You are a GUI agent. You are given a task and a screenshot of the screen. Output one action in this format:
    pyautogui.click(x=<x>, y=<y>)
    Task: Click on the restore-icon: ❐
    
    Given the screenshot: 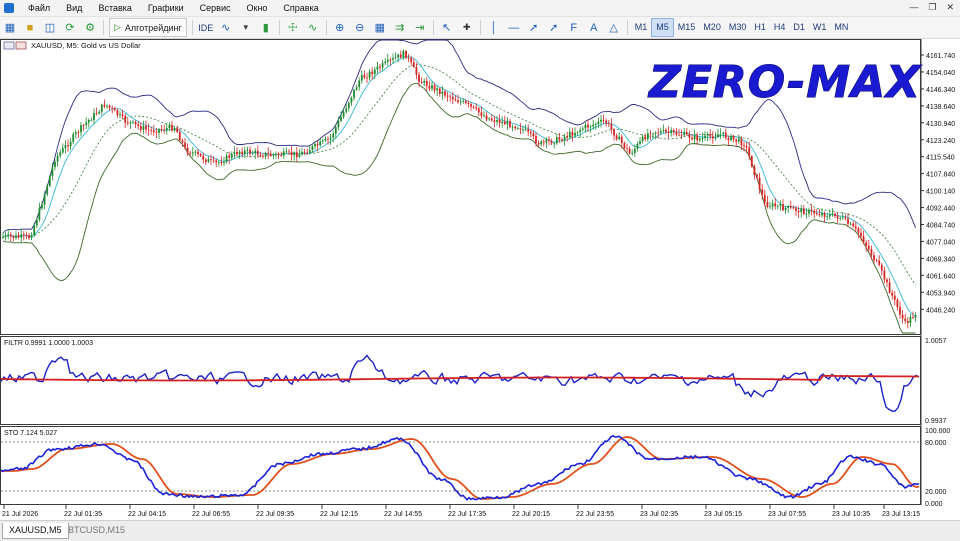 What is the action you would take?
    pyautogui.click(x=932, y=7)
    